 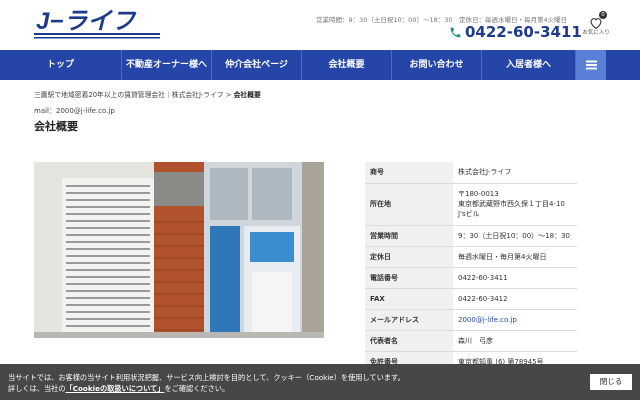 What do you see at coordinates (129, 95) in the screenshot?
I see `breadcrumb-home: 三鷹駅で地域密着20年以上の賃貸管理会社｜株式会社J-ライフ` at bounding box center [129, 95].